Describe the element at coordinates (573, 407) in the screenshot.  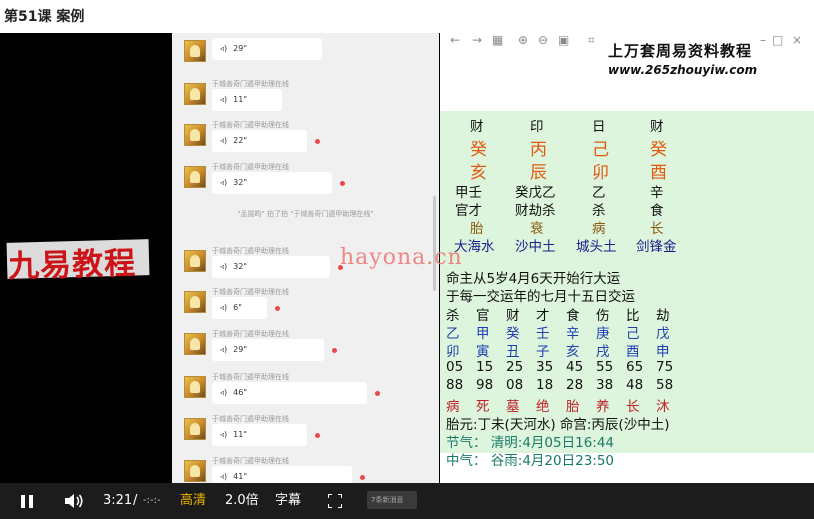
I see `luck-state: 胎` at that location.